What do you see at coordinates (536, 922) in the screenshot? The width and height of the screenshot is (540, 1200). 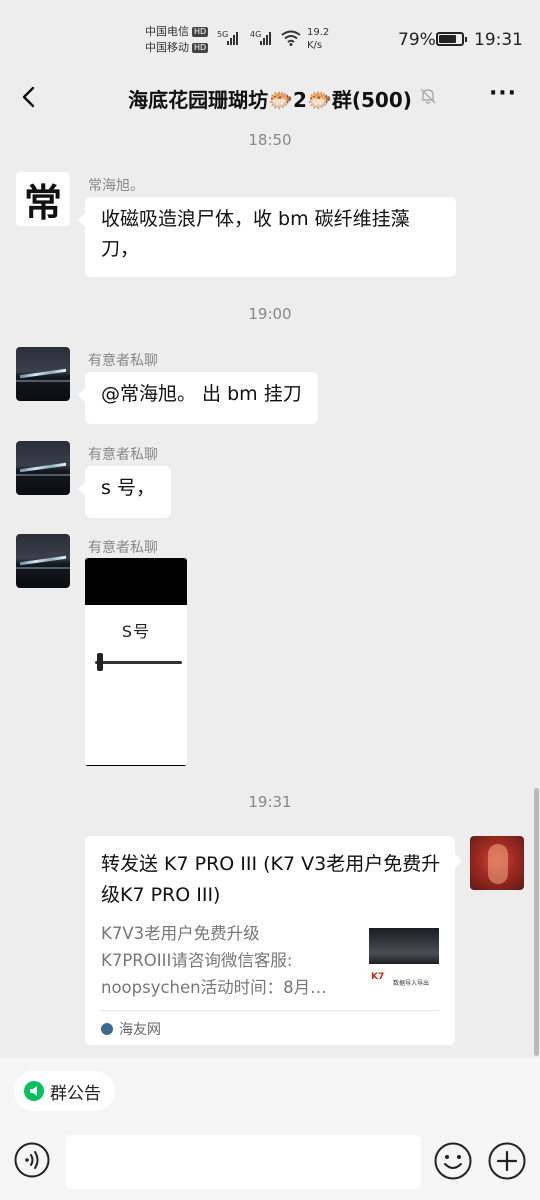 I see `scrollbar` at bounding box center [536, 922].